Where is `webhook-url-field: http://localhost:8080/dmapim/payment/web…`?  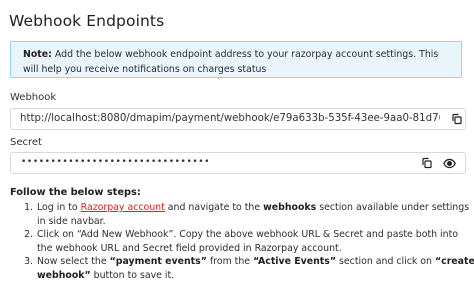
webhook-url-field: http://localhost:8080/dmapim/payment/web… is located at coordinates (238, 119).